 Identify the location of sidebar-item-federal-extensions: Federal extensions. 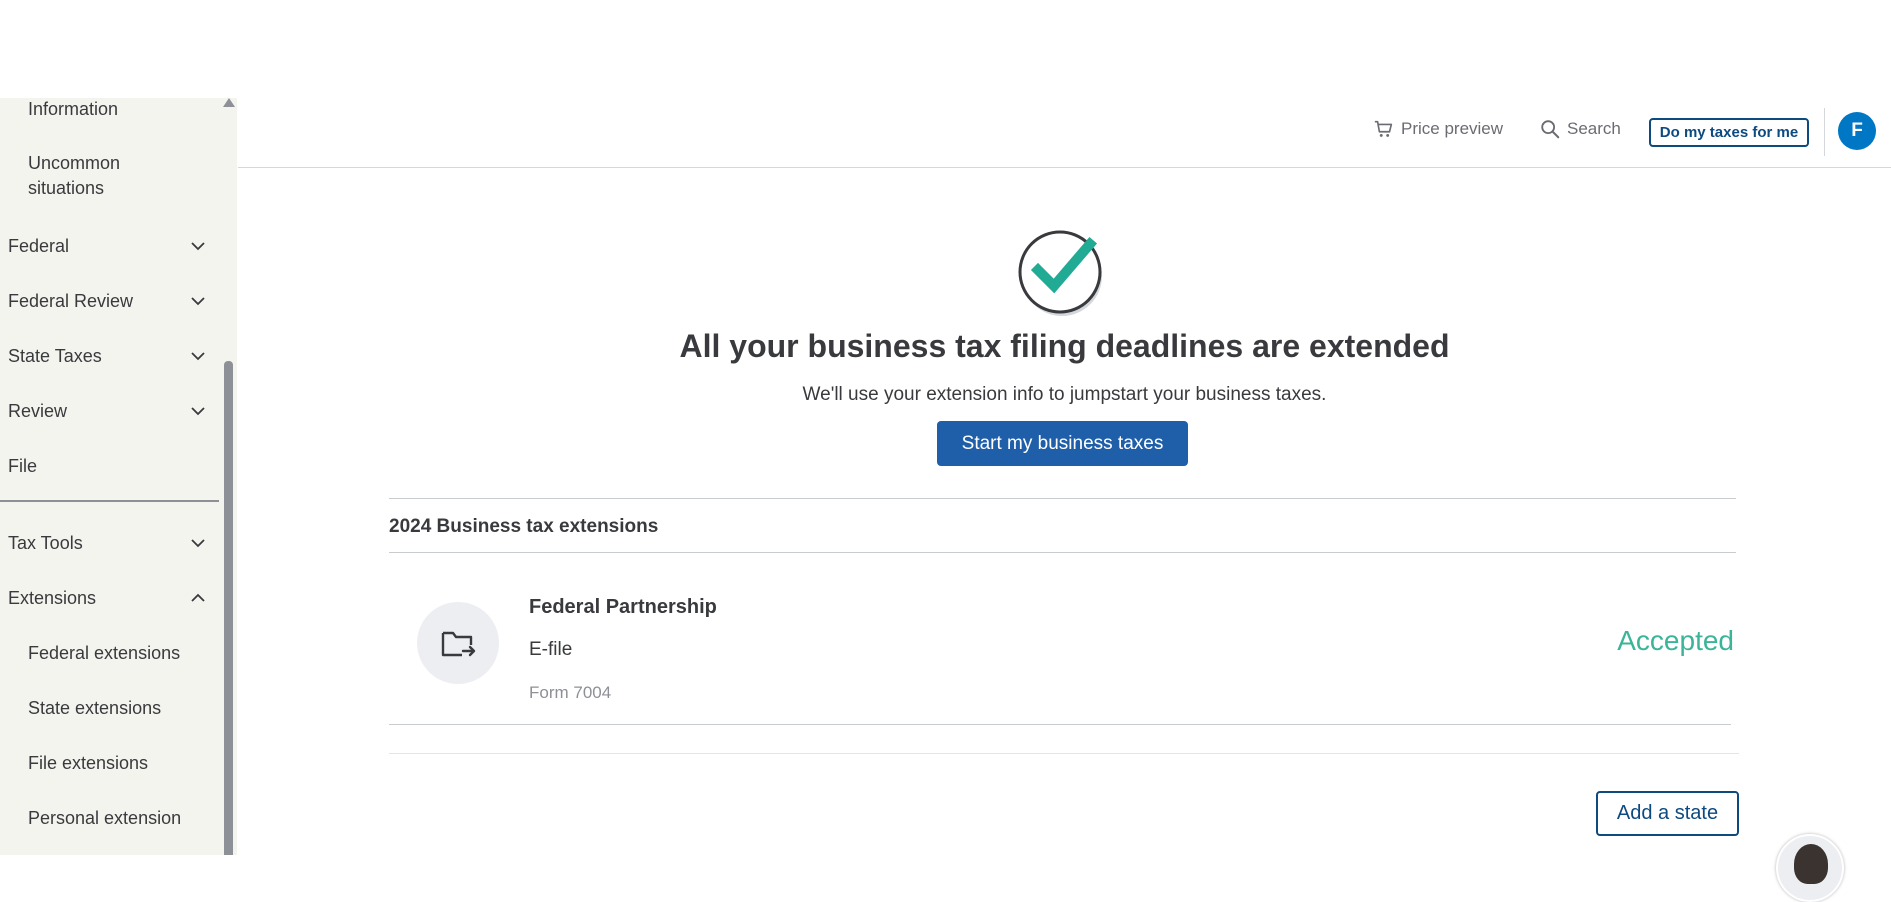
(110, 653).